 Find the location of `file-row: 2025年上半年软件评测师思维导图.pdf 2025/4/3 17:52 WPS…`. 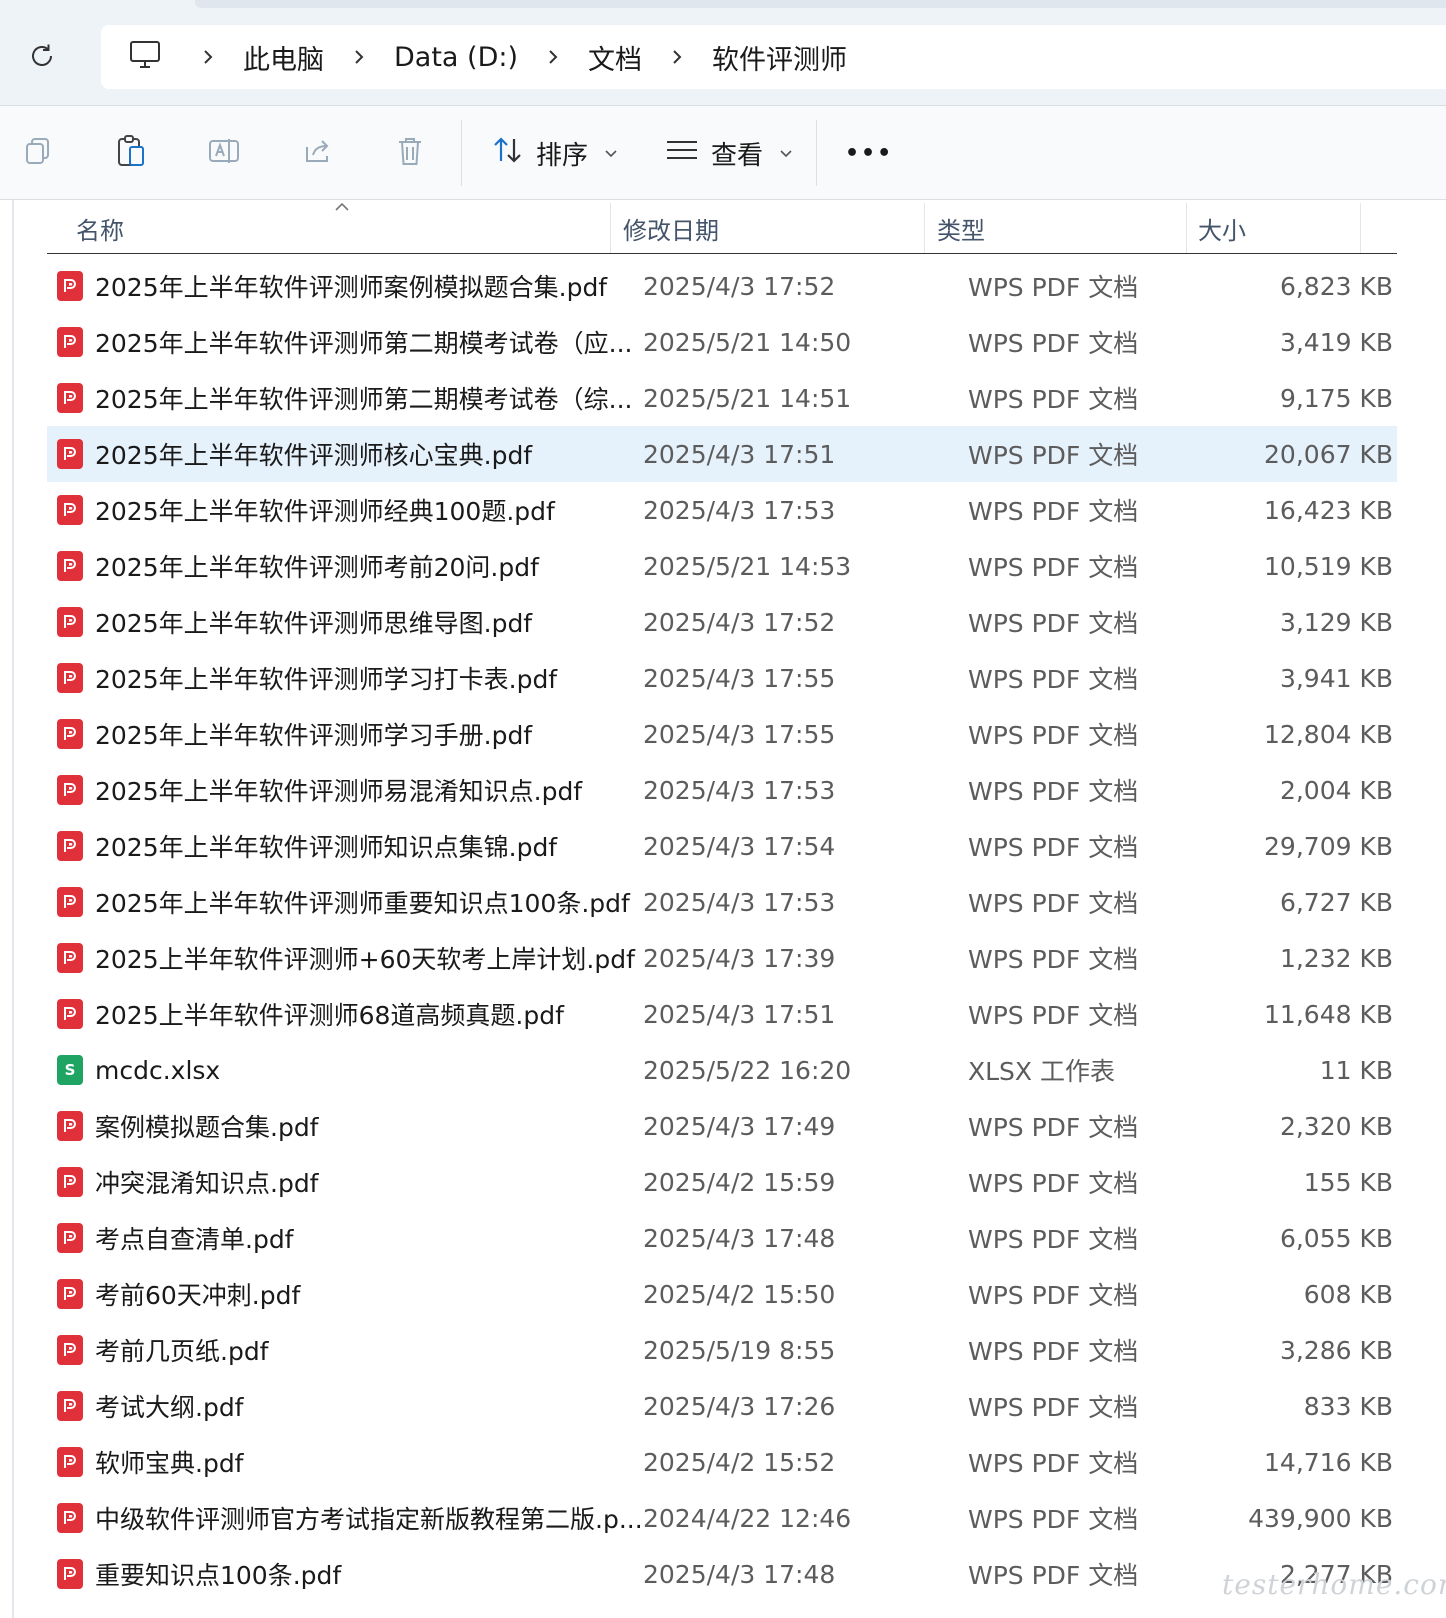

file-row: 2025年上半年软件评测师思维导图.pdf 2025/4/3 17:52 WPS… is located at coordinates (722, 622).